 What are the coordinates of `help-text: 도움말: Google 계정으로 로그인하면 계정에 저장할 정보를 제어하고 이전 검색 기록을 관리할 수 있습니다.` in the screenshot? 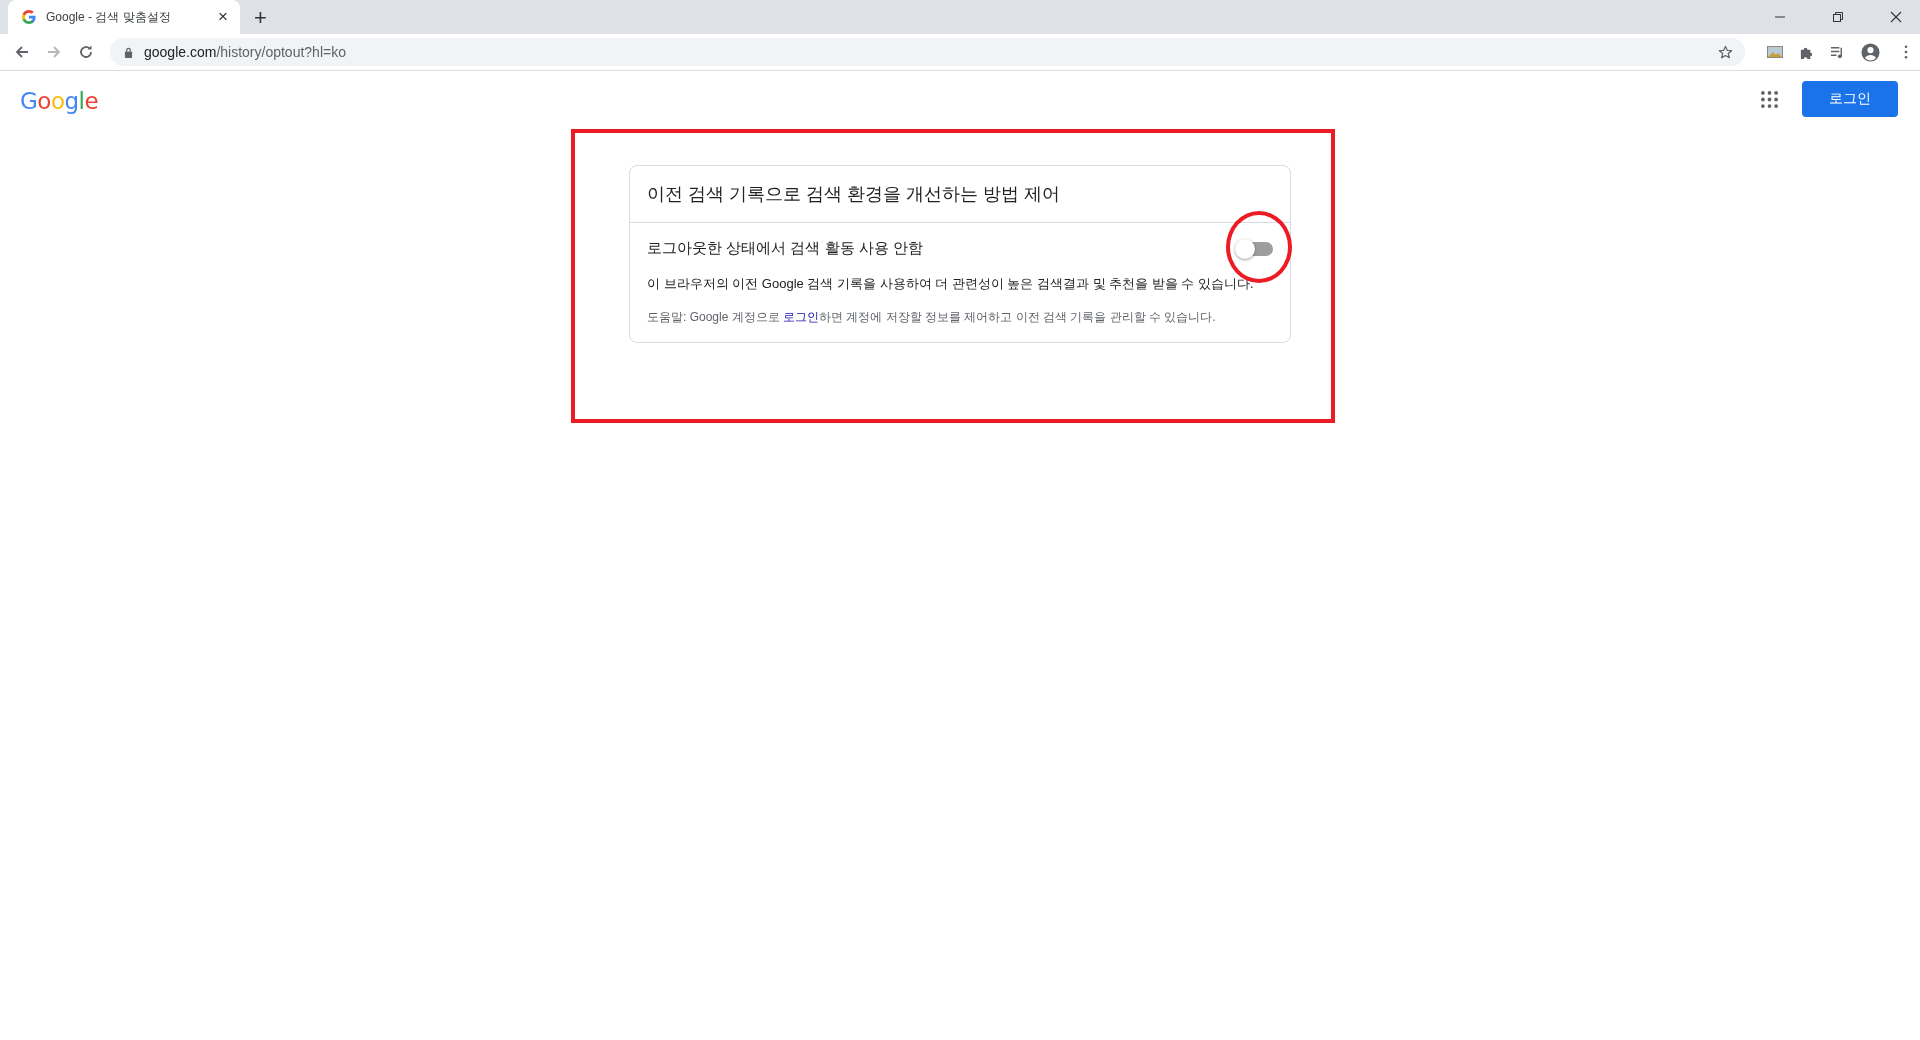 It's located at (932, 317).